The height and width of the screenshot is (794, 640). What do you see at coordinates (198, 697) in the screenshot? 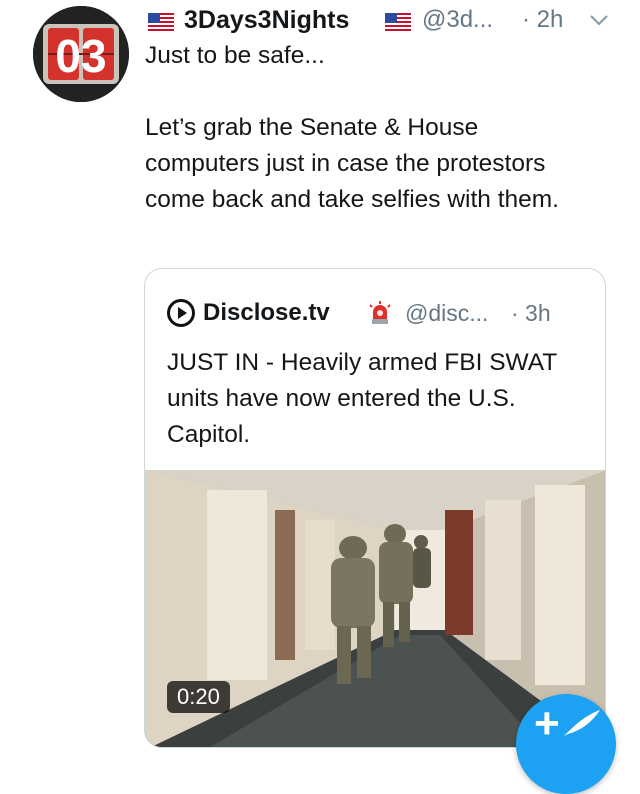
I see `video-duration: 0:20` at bounding box center [198, 697].